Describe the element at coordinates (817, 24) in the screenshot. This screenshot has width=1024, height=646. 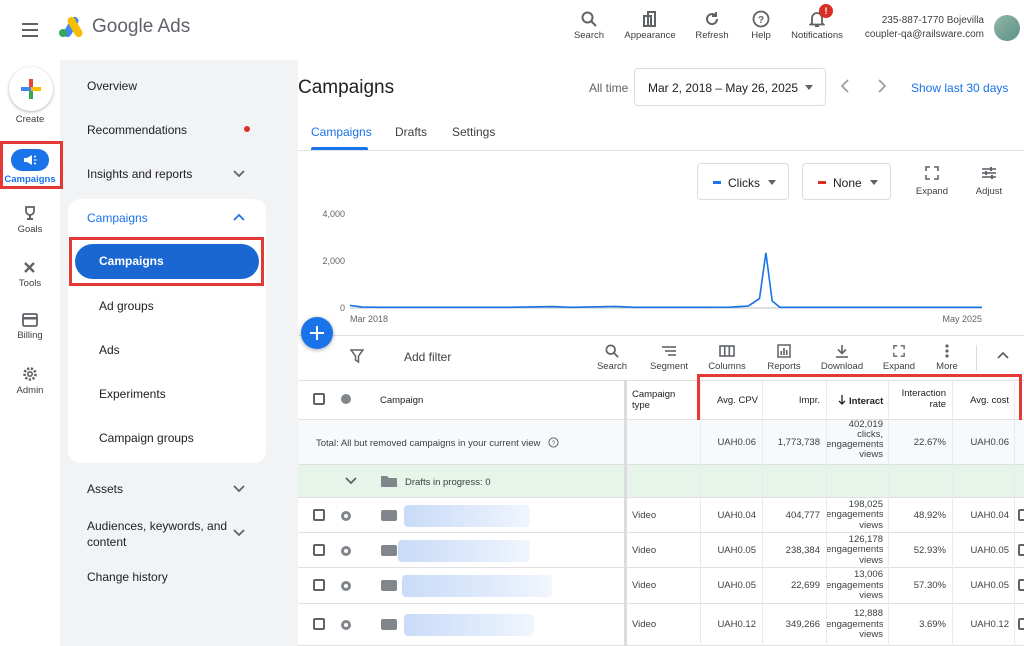
I see `notifications-tool: Notifications` at that location.